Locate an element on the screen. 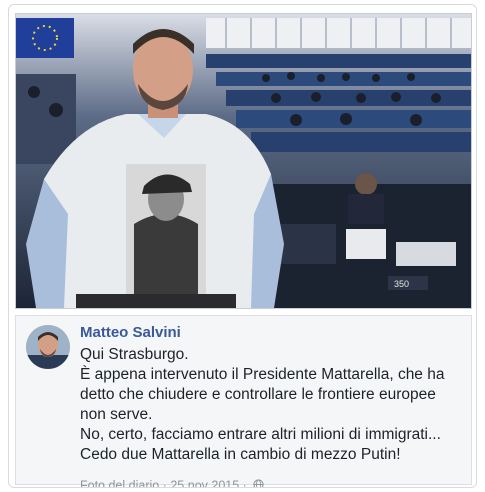 The height and width of the screenshot is (492, 485). post-text-line: Qui Strasburgo. is located at coordinates (134, 354).